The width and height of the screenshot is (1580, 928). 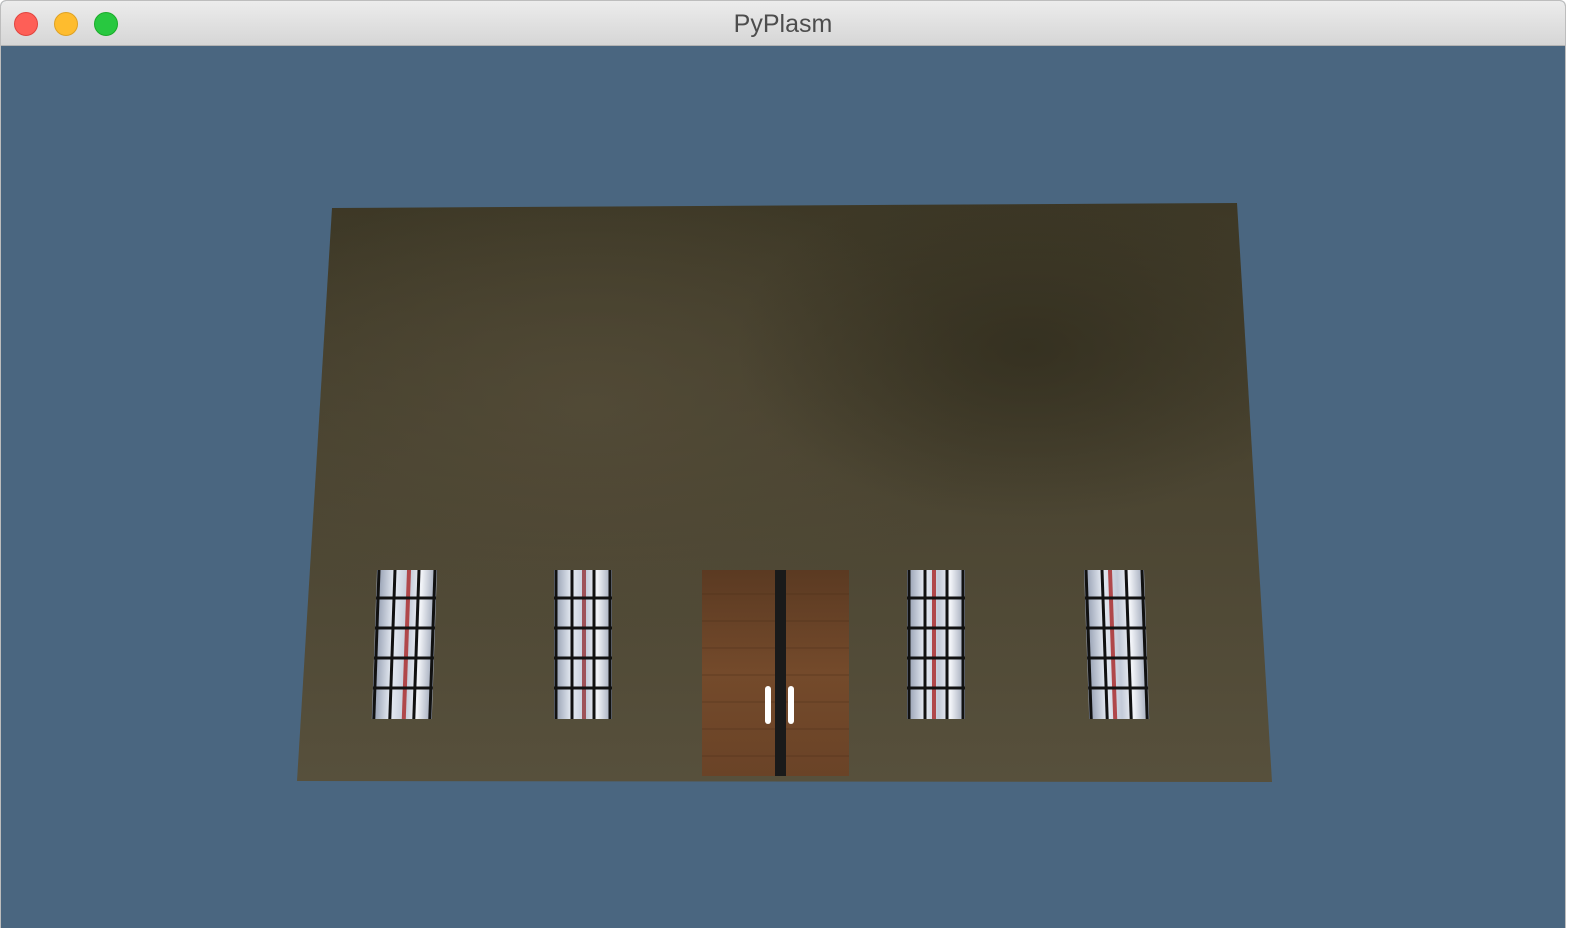 What do you see at coordinates (791, 705) in the screenshot?
I see `door-handle-right` at bounding box center [791, 705].